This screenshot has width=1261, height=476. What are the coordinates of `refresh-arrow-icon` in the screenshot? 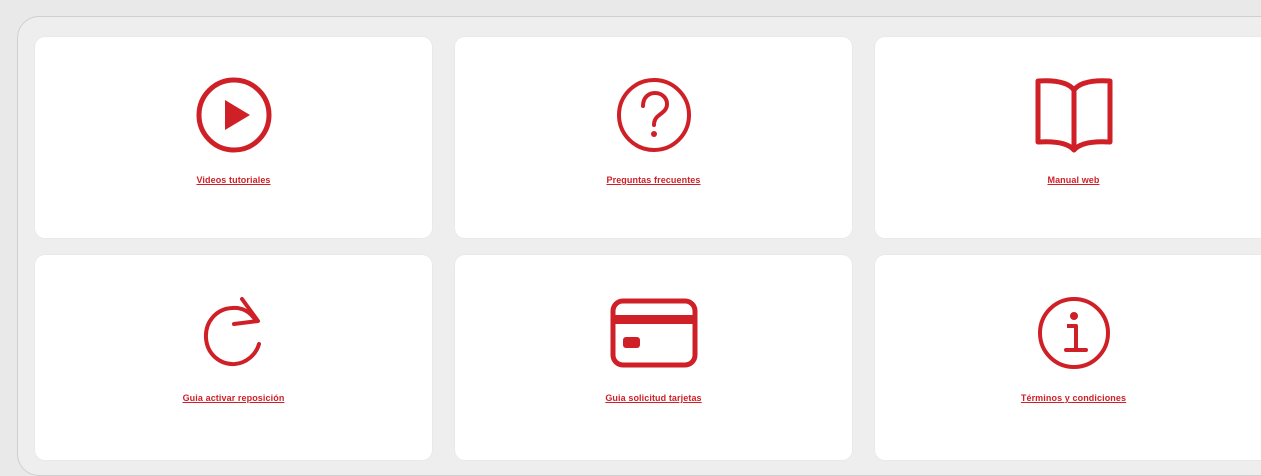 It's located at (234, 333).